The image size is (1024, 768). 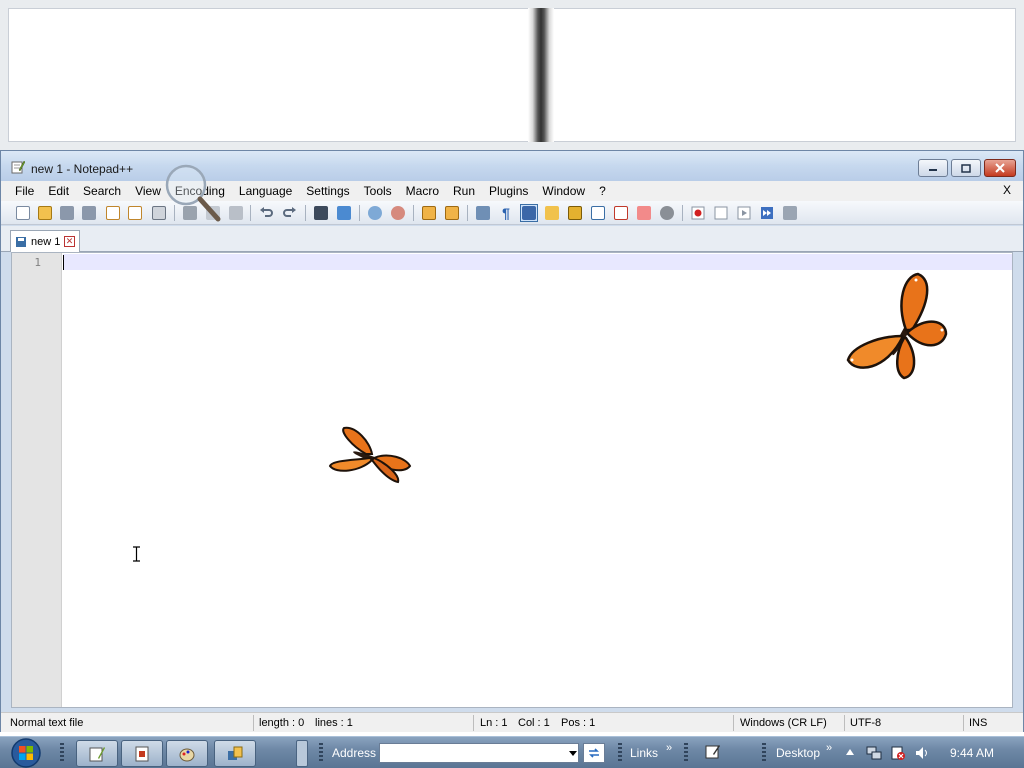 I want to click on find-button, so click(x=321, y=213).